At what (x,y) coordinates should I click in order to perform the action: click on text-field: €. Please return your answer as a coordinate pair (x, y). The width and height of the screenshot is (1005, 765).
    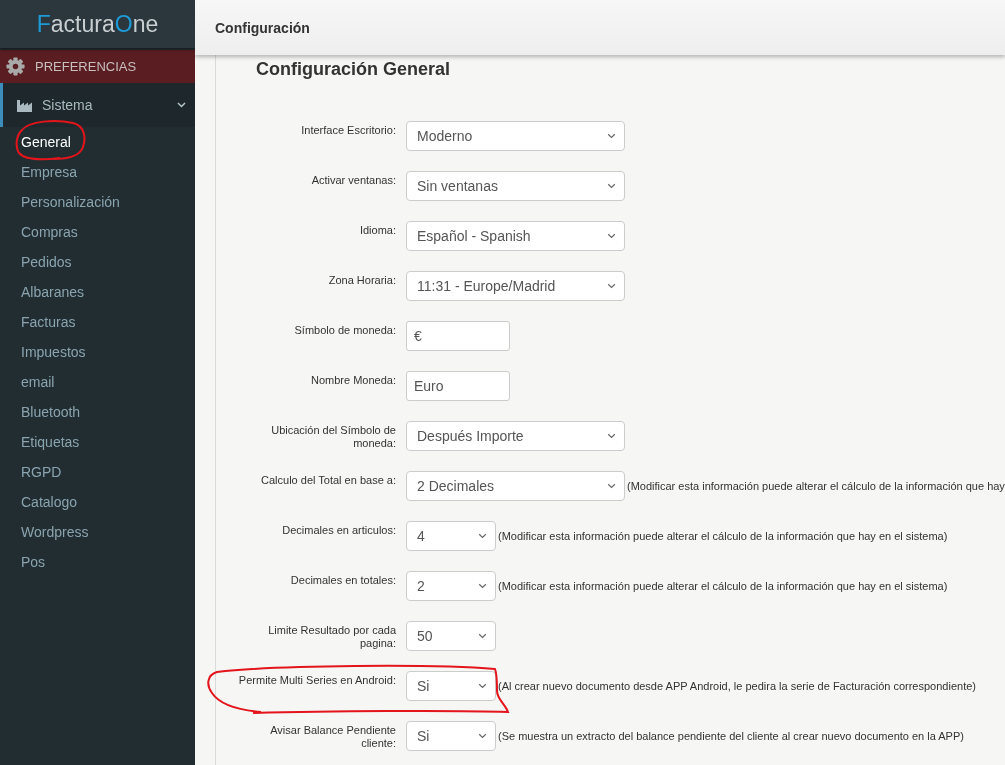
    Looking at the image, I should click on (458, 336).